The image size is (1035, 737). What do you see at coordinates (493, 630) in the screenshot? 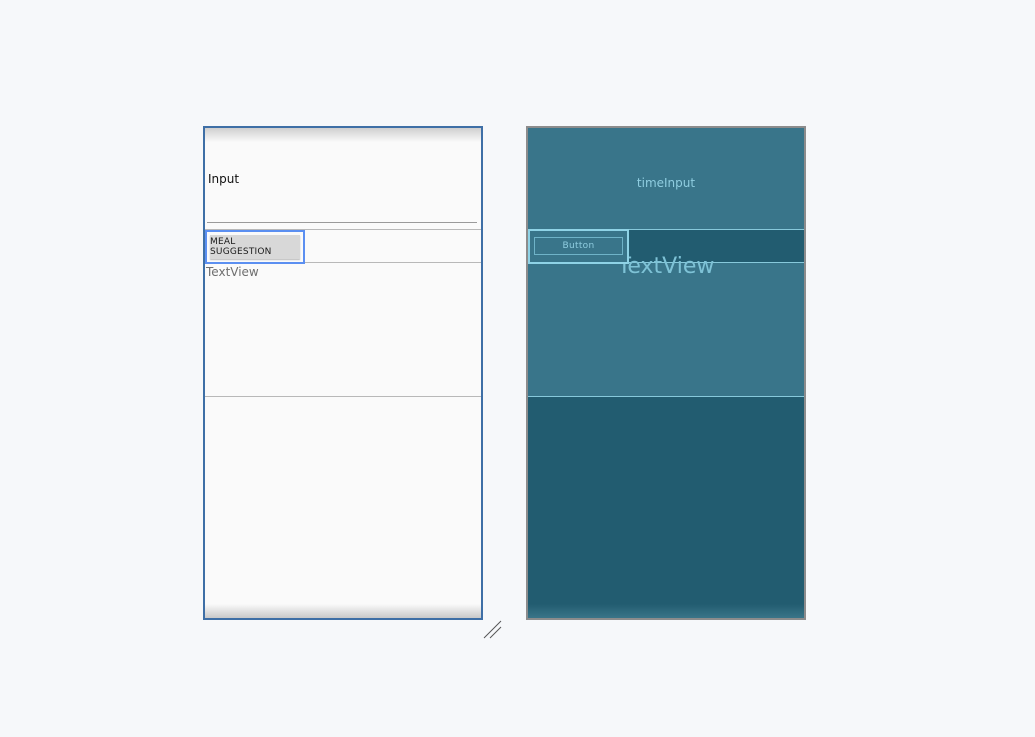
I see `resize-handle-icon` at bounding box center [493, 630].